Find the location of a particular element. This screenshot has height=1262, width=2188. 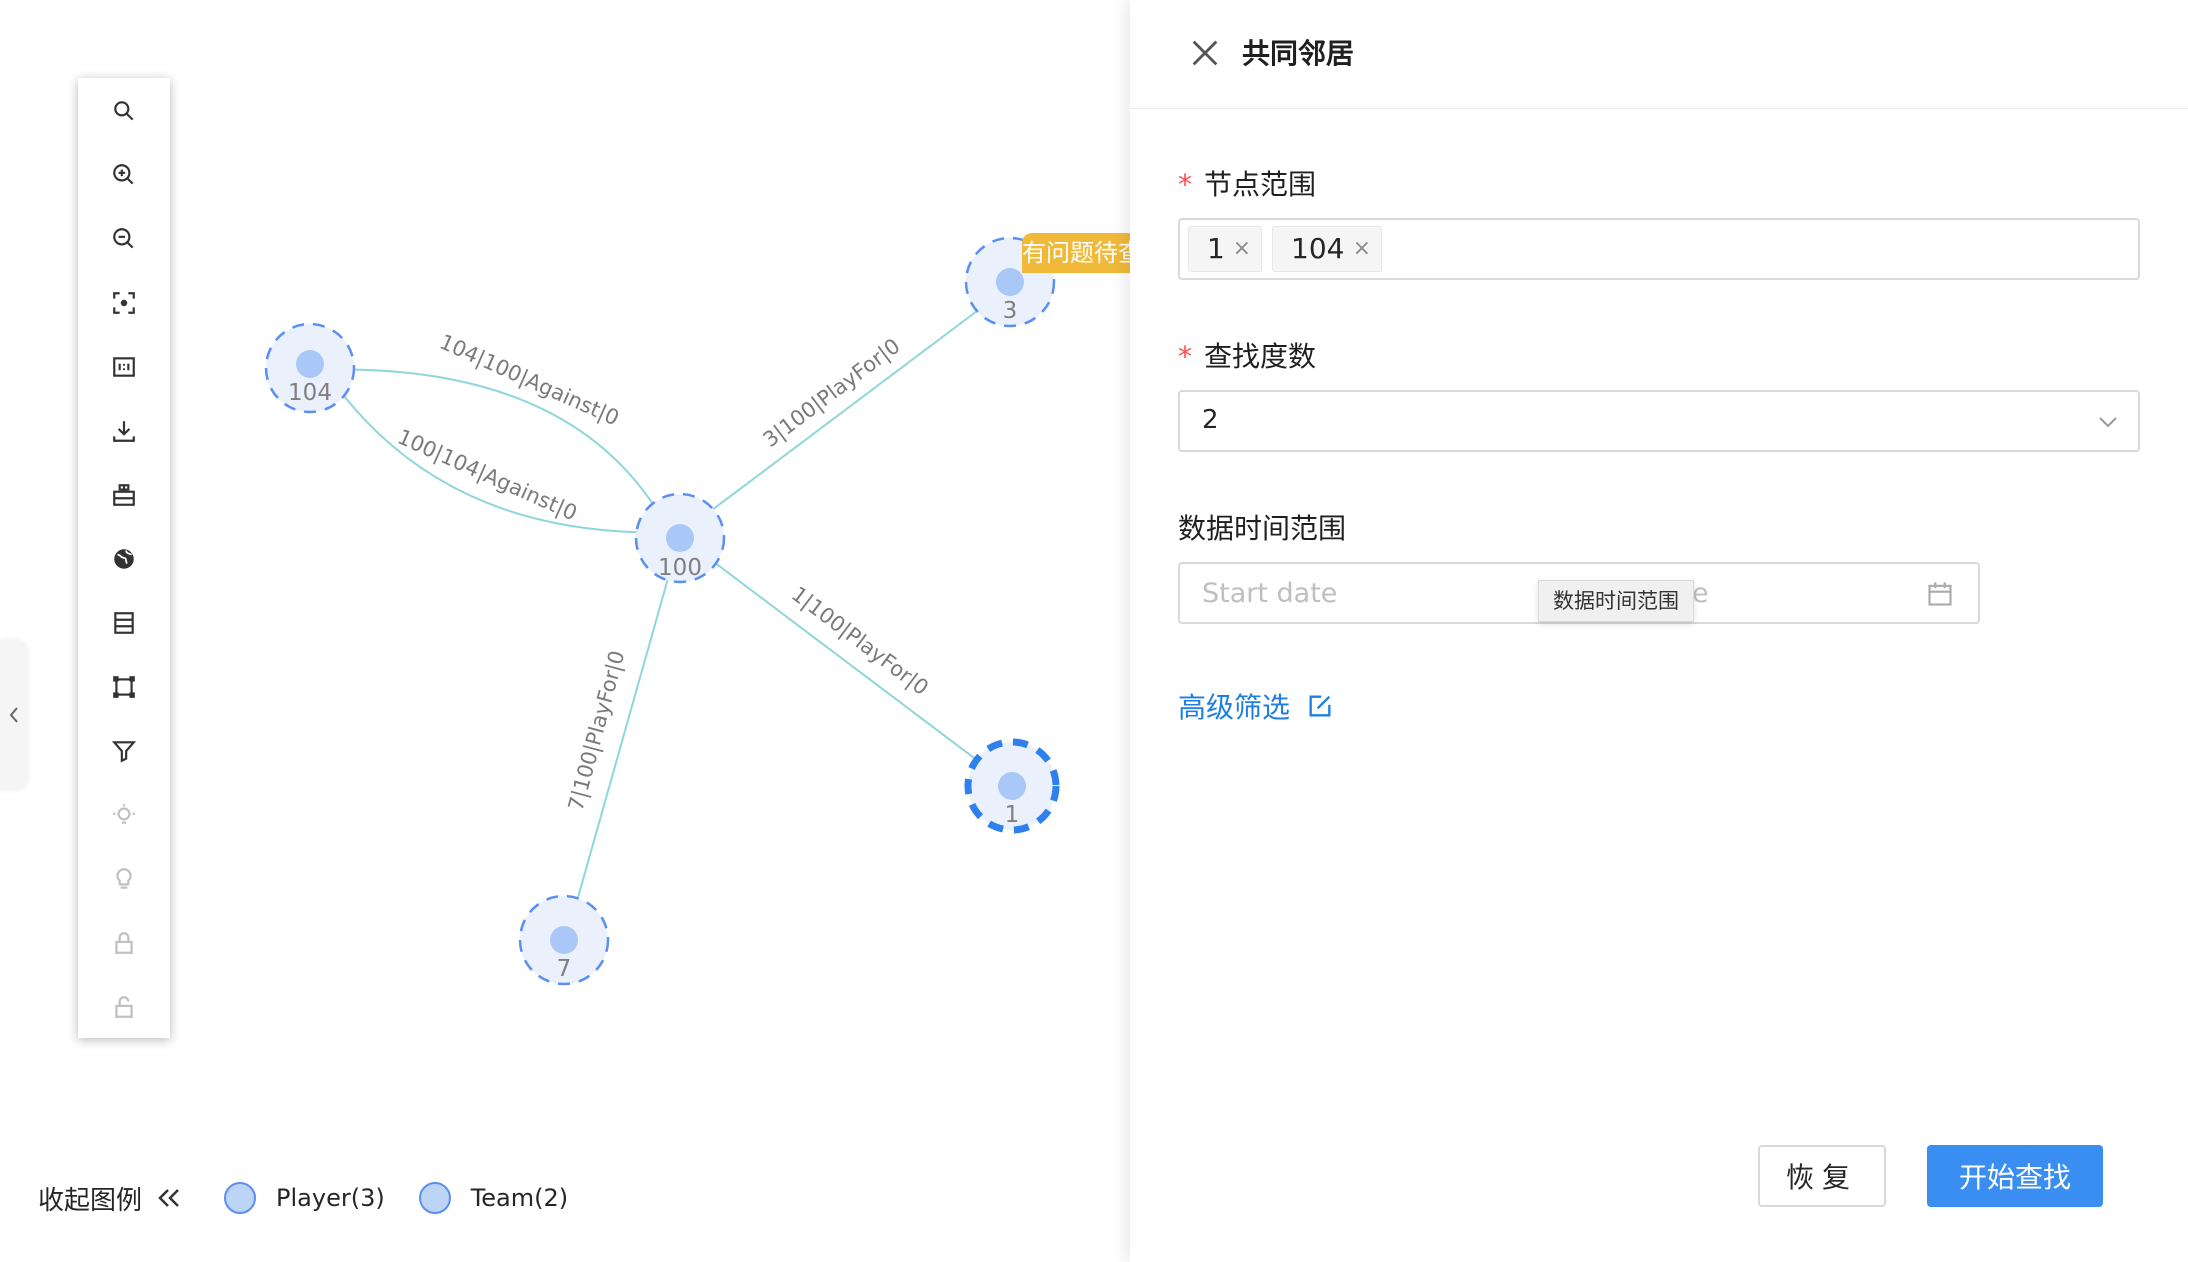

node-range-label-text: 节点范围 is located at coordinates (1260, 184).